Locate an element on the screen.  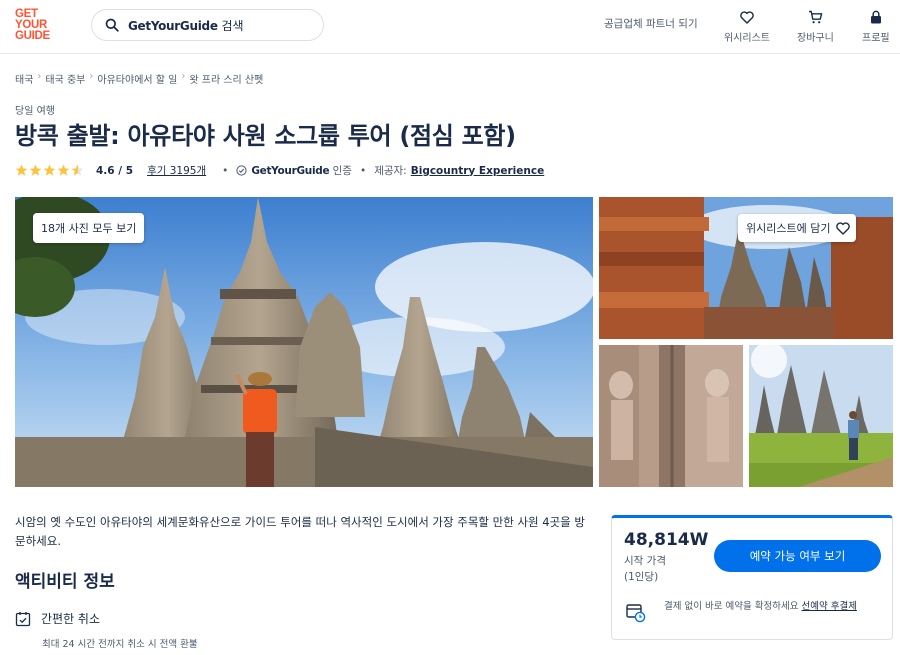
breadcrumb-item-ayutthaya: 아유타야에서 할 일 is located at coordinates (137, 78).